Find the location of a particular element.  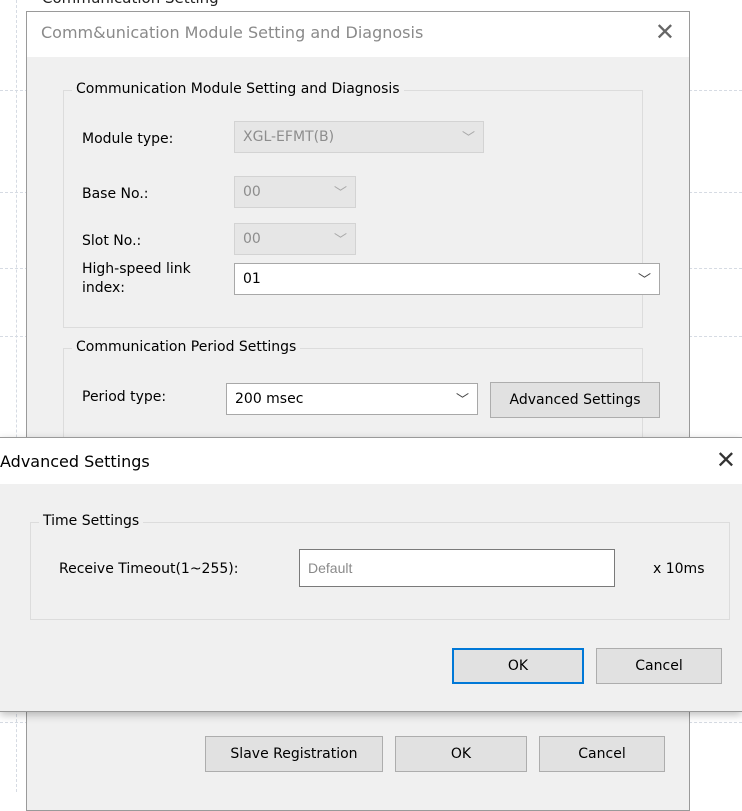

advanced-ok-button: OK is located at coordinates (518, 666).